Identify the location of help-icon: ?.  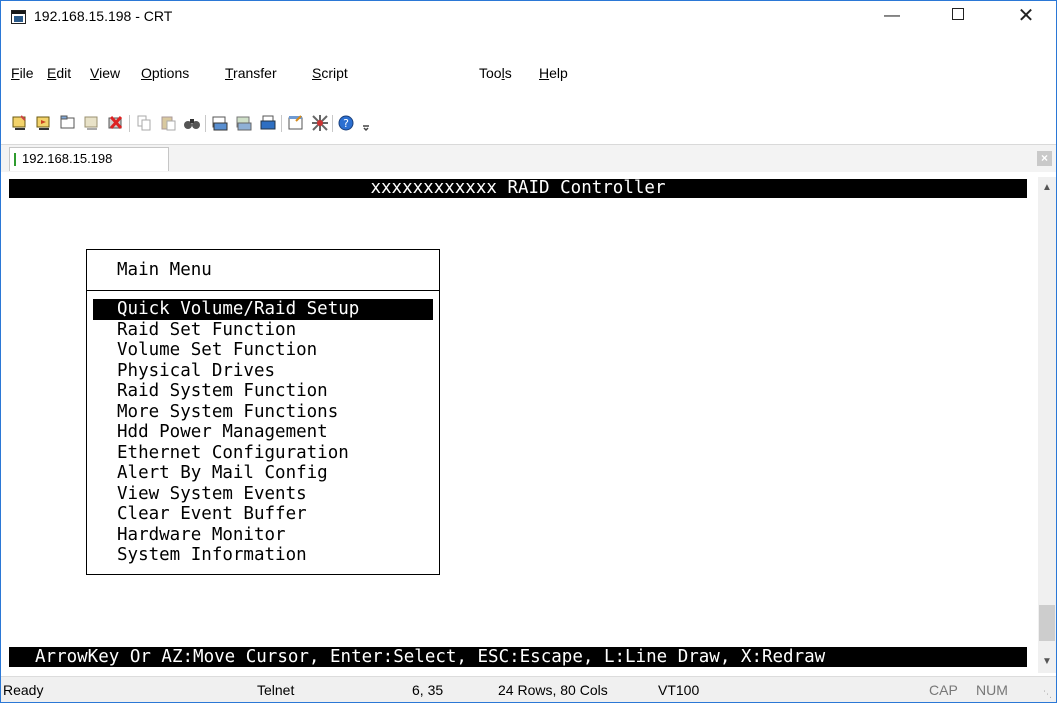
(346, 123).